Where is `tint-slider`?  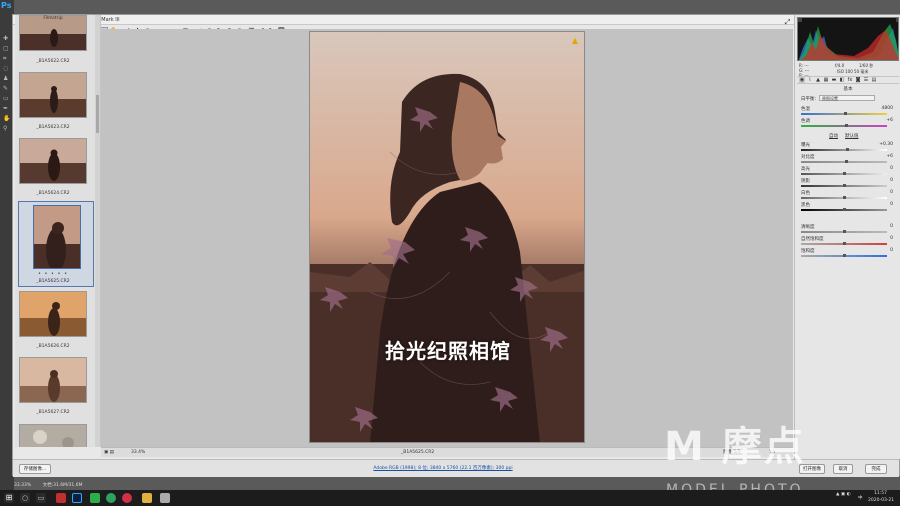 tint-slider is located at coordinates (844, 125).